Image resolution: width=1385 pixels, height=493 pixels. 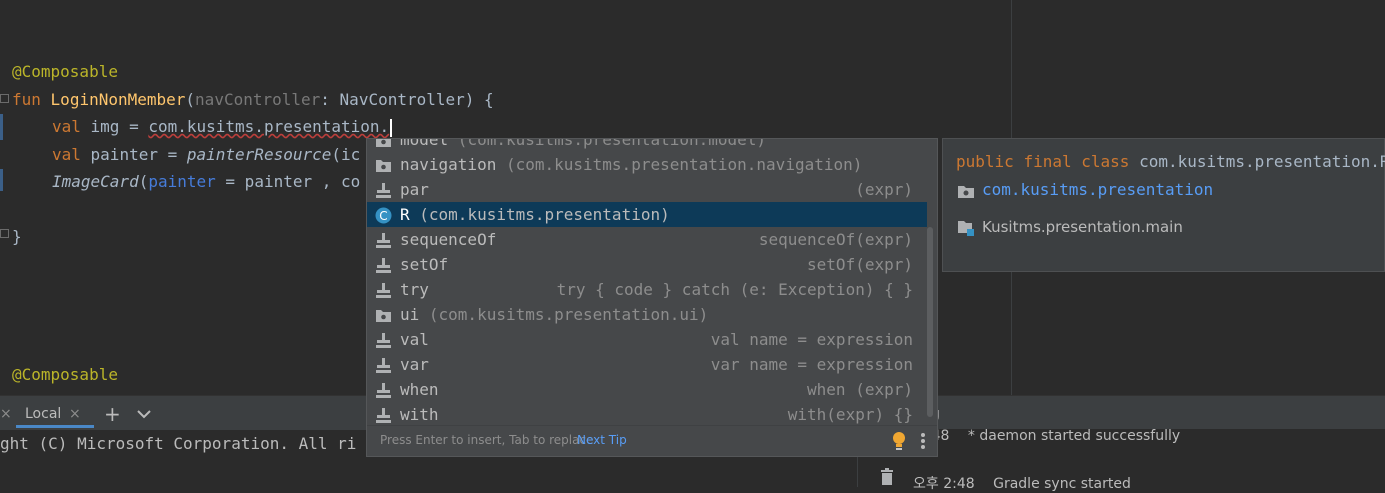 What do you see at coordinates (923, 443) in the screenshot?
I see `more-options-icon` at bounding box center [923, 443].